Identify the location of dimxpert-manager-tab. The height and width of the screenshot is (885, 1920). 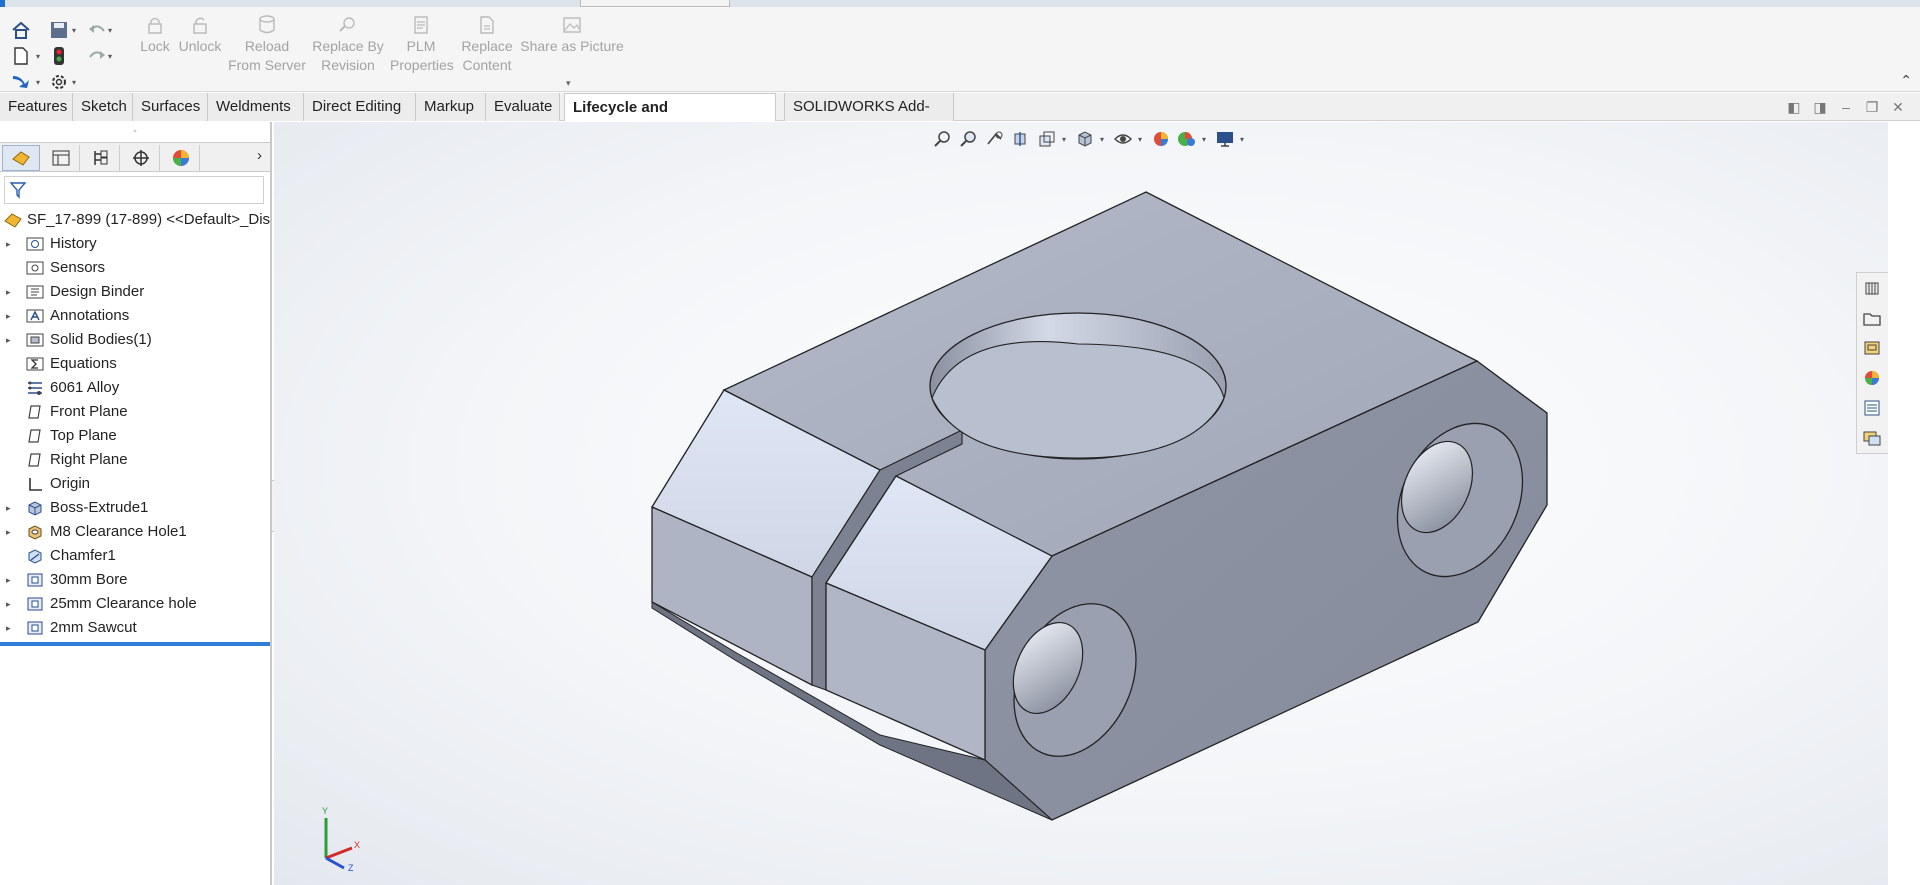
(141, 158).